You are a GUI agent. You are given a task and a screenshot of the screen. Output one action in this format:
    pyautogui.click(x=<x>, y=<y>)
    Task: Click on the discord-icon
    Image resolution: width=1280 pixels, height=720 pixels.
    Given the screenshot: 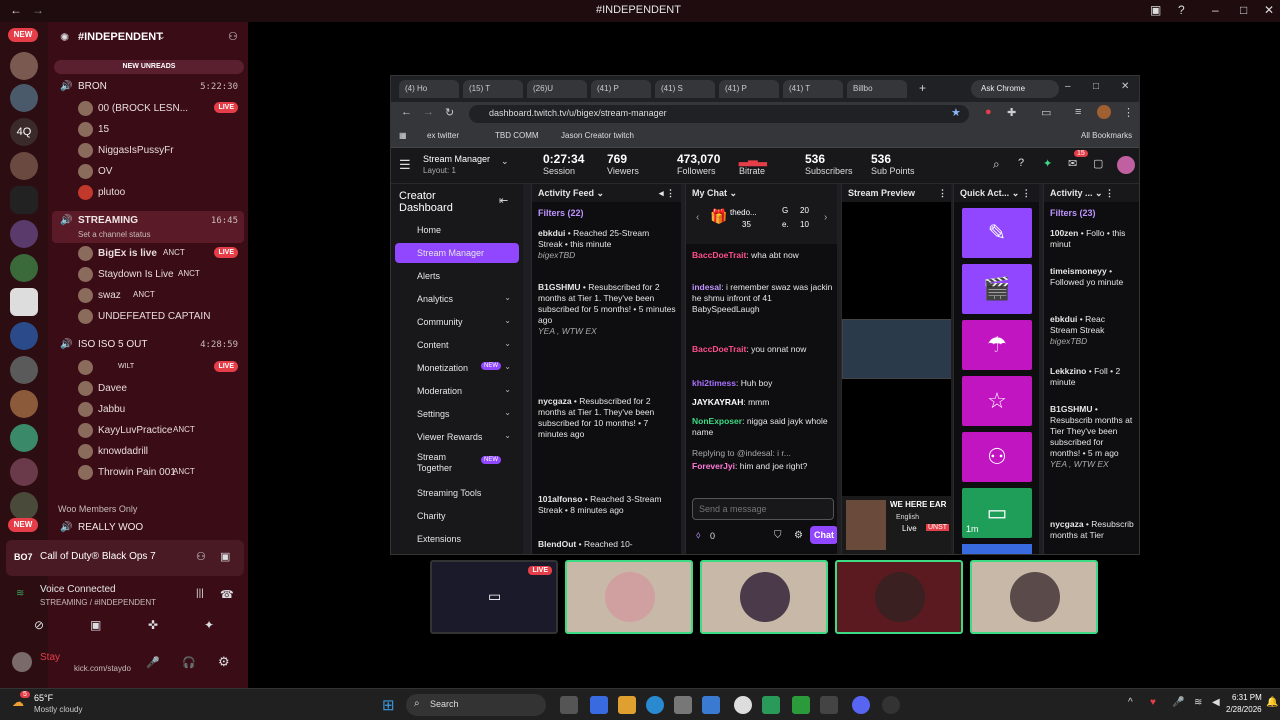 What is the action you would take?
    pyautogui.click(x=861, y=705)
    